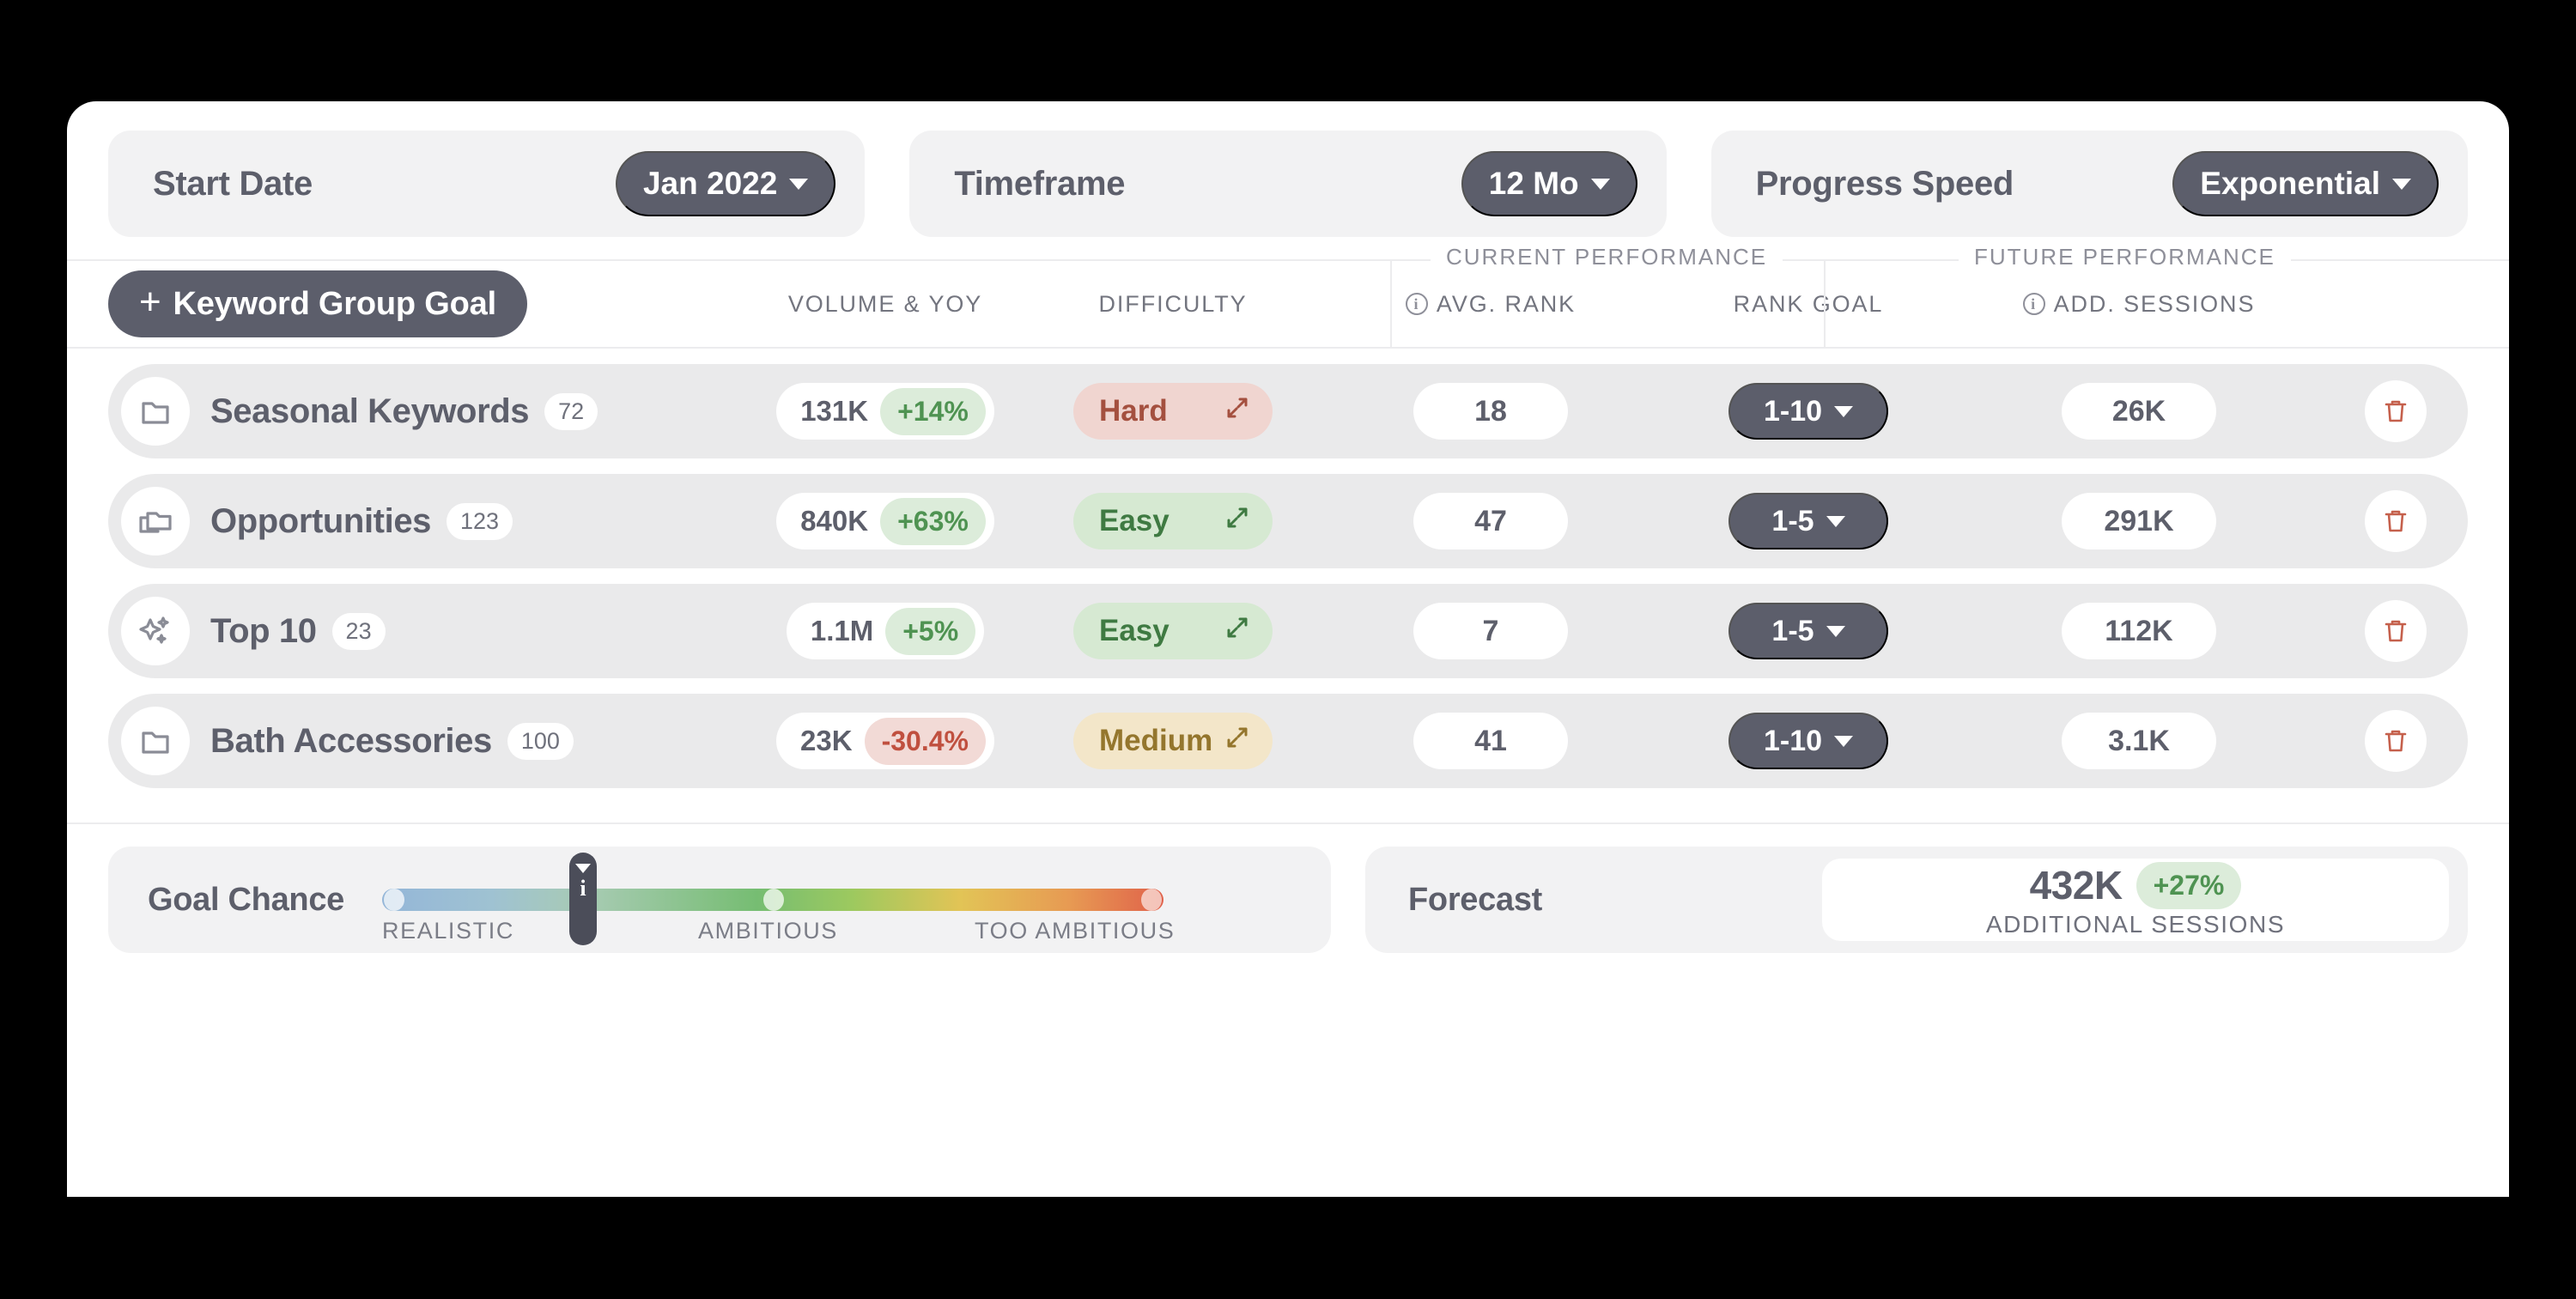 The width and height of the screenshot is (2576, 1299). I want to click on header-cell-rank-goal: RANK GOAL, so click(1808, 303).